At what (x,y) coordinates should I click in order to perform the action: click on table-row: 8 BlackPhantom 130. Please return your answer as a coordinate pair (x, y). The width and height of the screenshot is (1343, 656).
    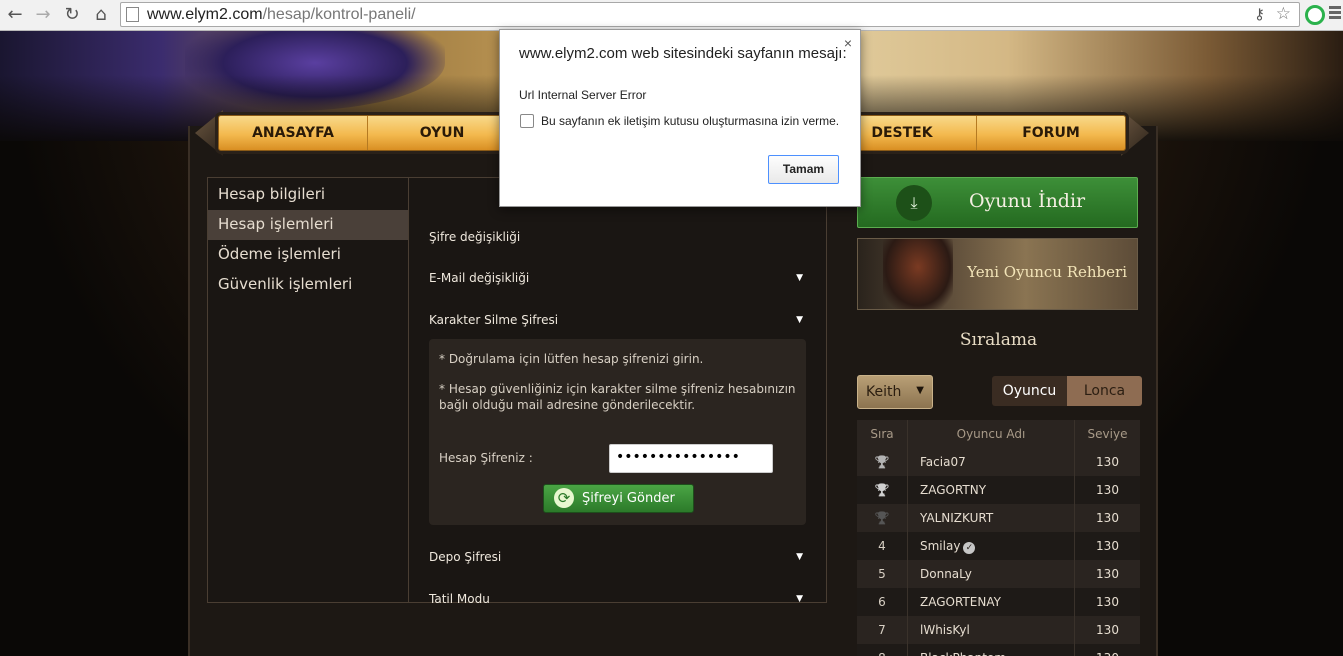
    Looking at the image, I should click on (998, 650).